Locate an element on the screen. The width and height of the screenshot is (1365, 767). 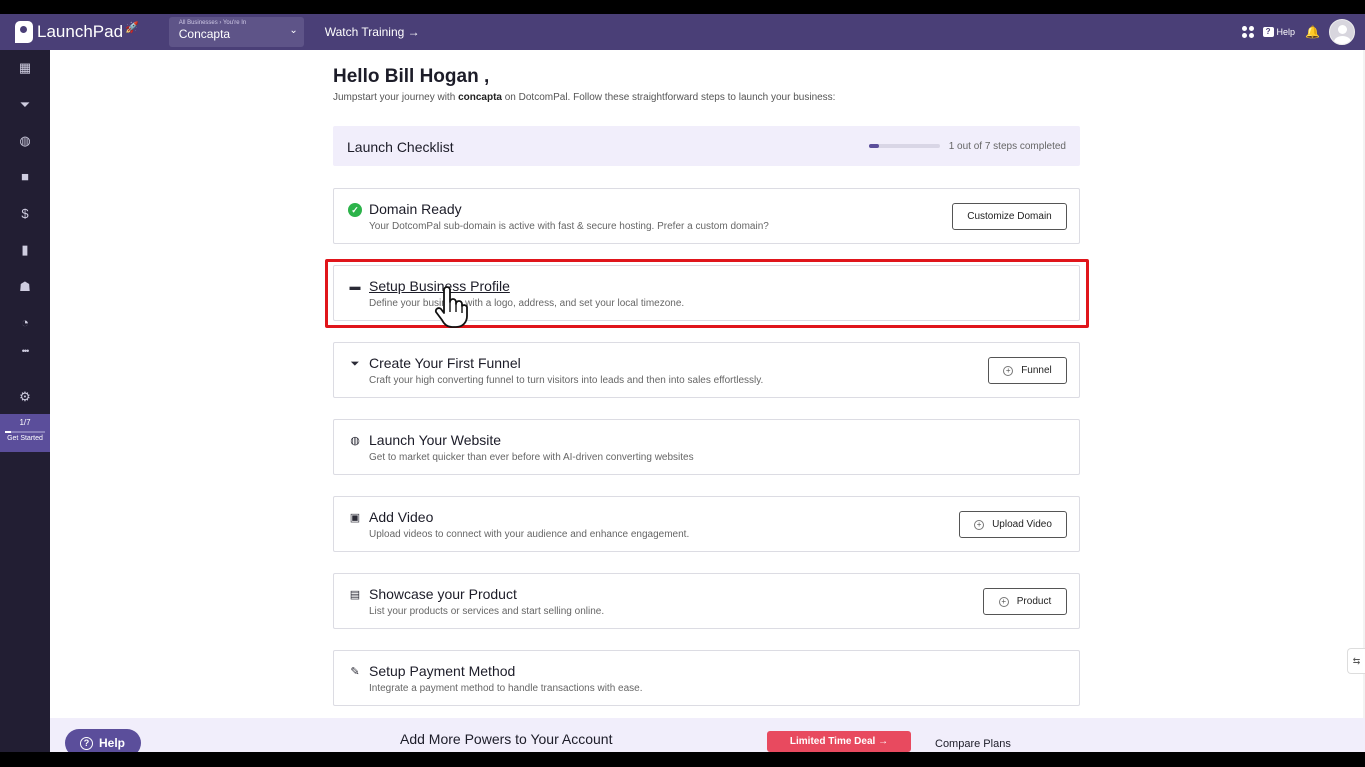
step-title: Add Video is located at coordinates (401, 517).